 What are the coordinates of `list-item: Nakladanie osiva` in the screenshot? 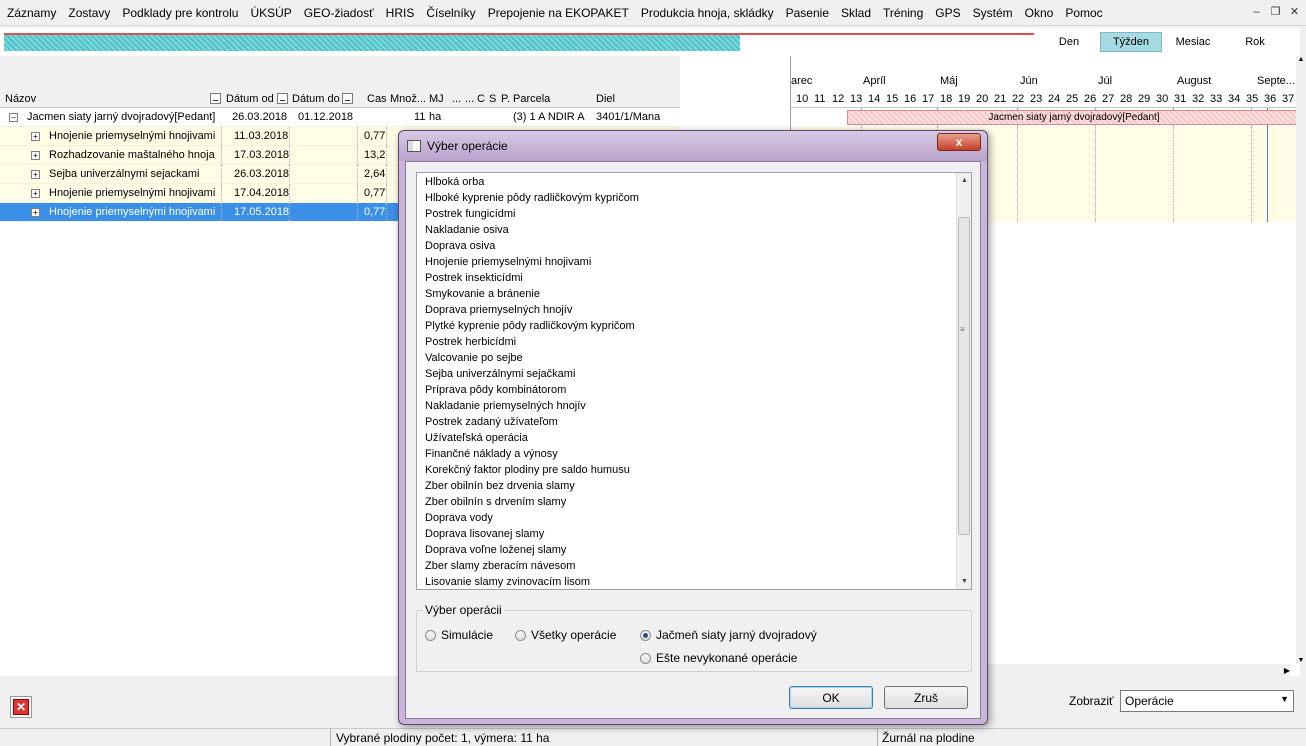 It's located at (467, 230).